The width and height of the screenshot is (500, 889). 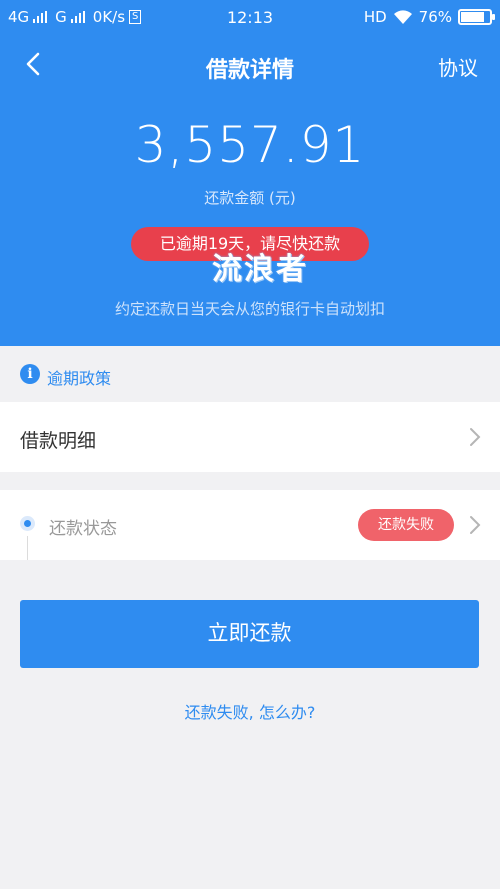 I want to click on overdue-policy-label: 逾期政策, so click(x=79, y=378).